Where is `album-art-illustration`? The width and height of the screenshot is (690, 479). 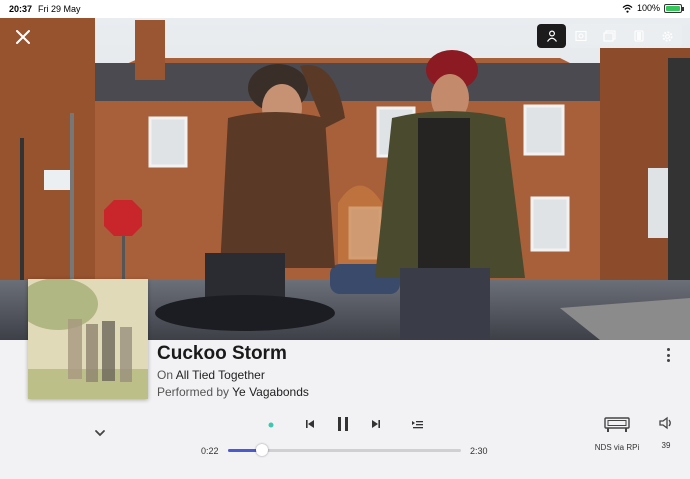 album-art-illustration is located at coordinates (88, 339).